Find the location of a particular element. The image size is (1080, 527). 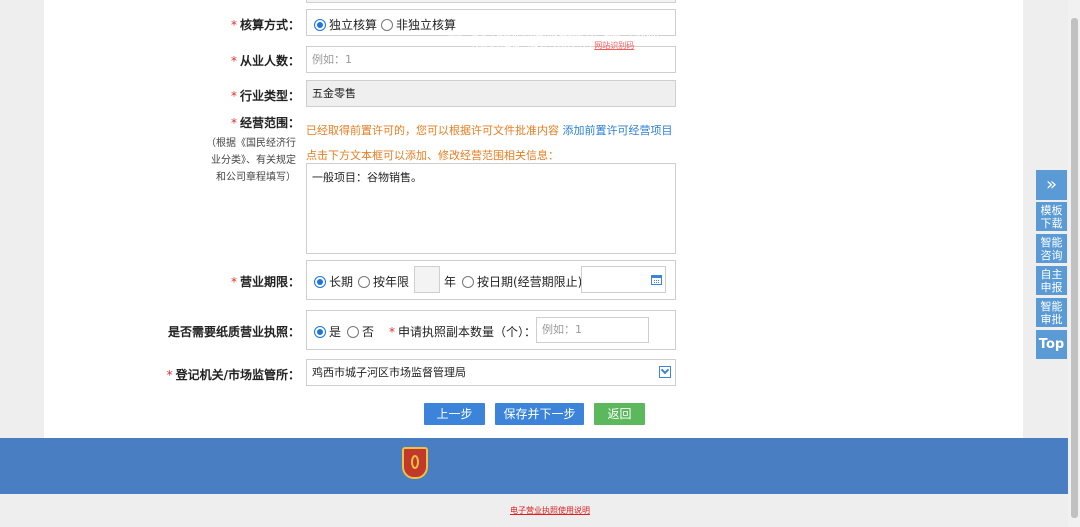

side-expand-button: » is located at coordinates (1051, 185).